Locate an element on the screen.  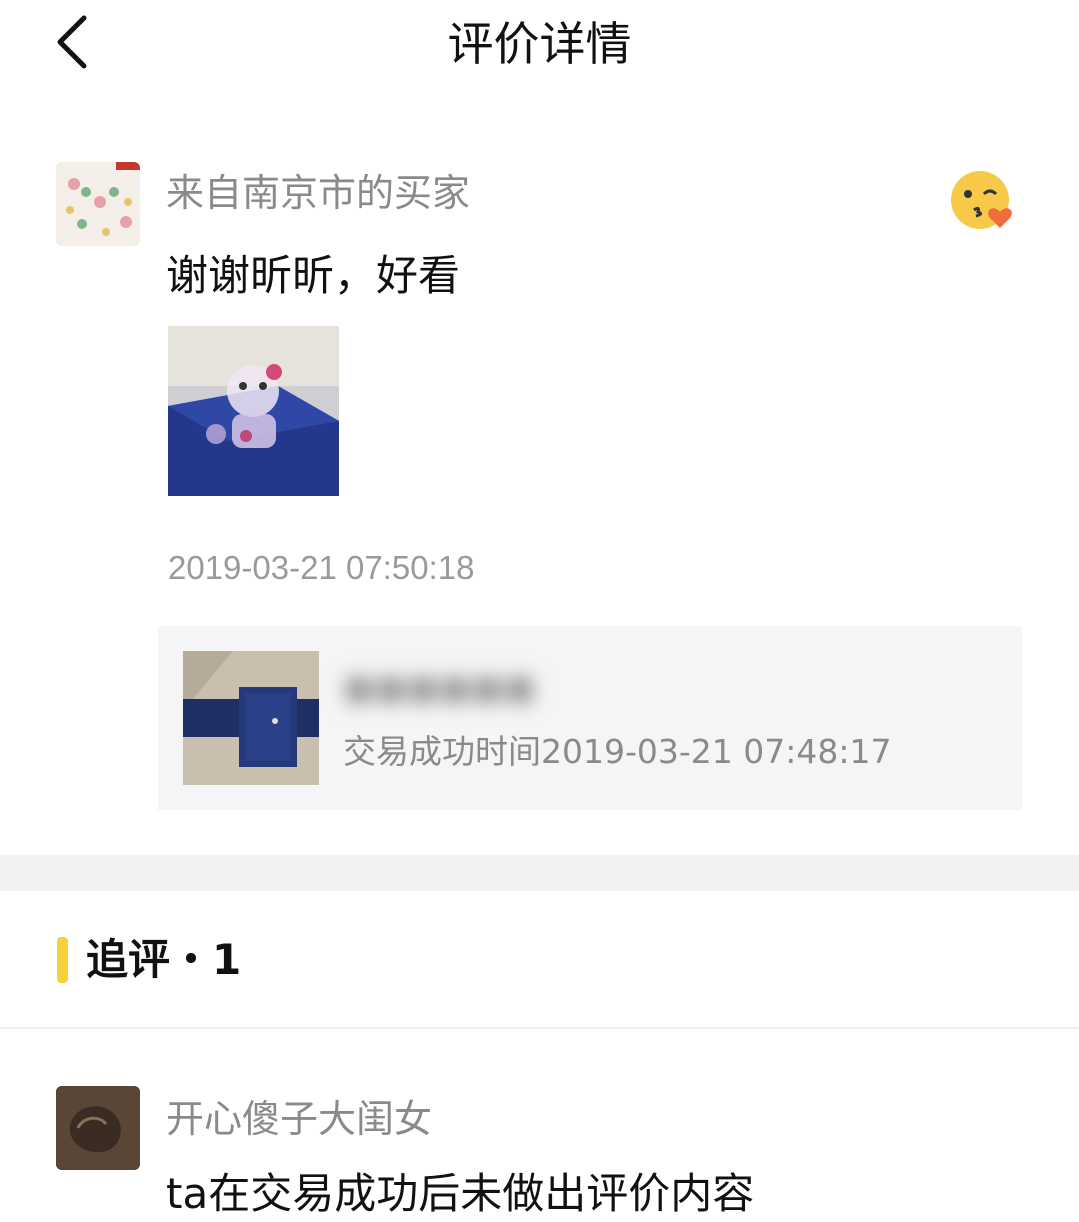
followup-text: ta在交易成功后未做出评价内容 is located at coordinates (460, 1193).